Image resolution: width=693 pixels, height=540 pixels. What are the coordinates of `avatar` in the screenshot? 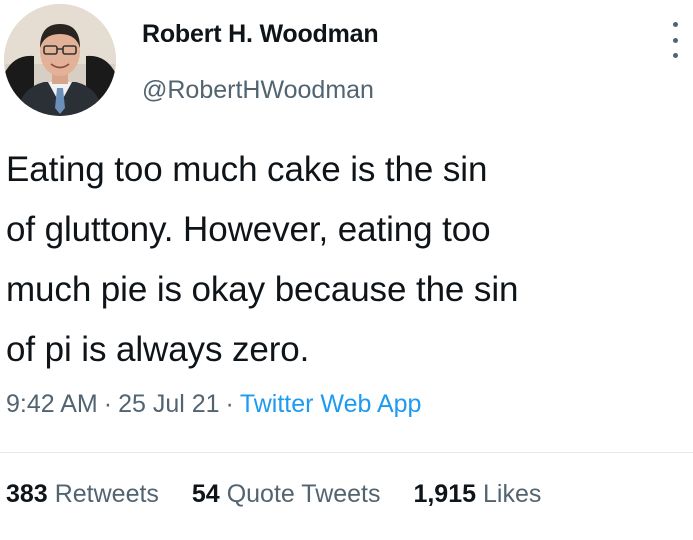 It's located at (60, 60).